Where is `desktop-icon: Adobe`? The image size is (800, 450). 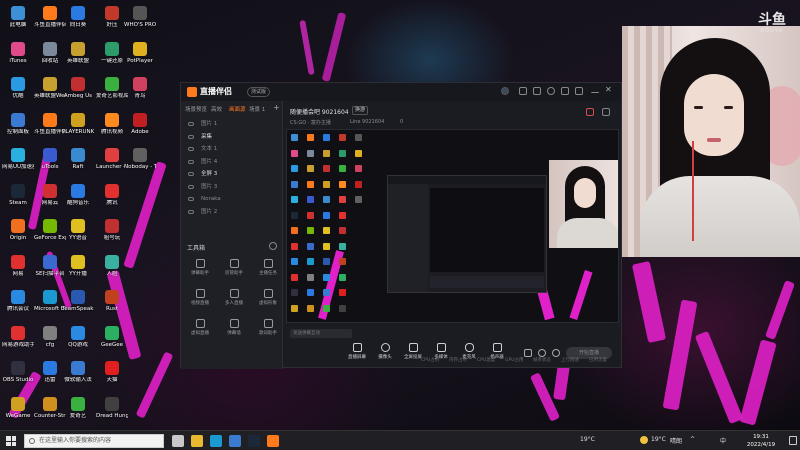
desktop-icon: Adobe is located at coordinates (140, 129).